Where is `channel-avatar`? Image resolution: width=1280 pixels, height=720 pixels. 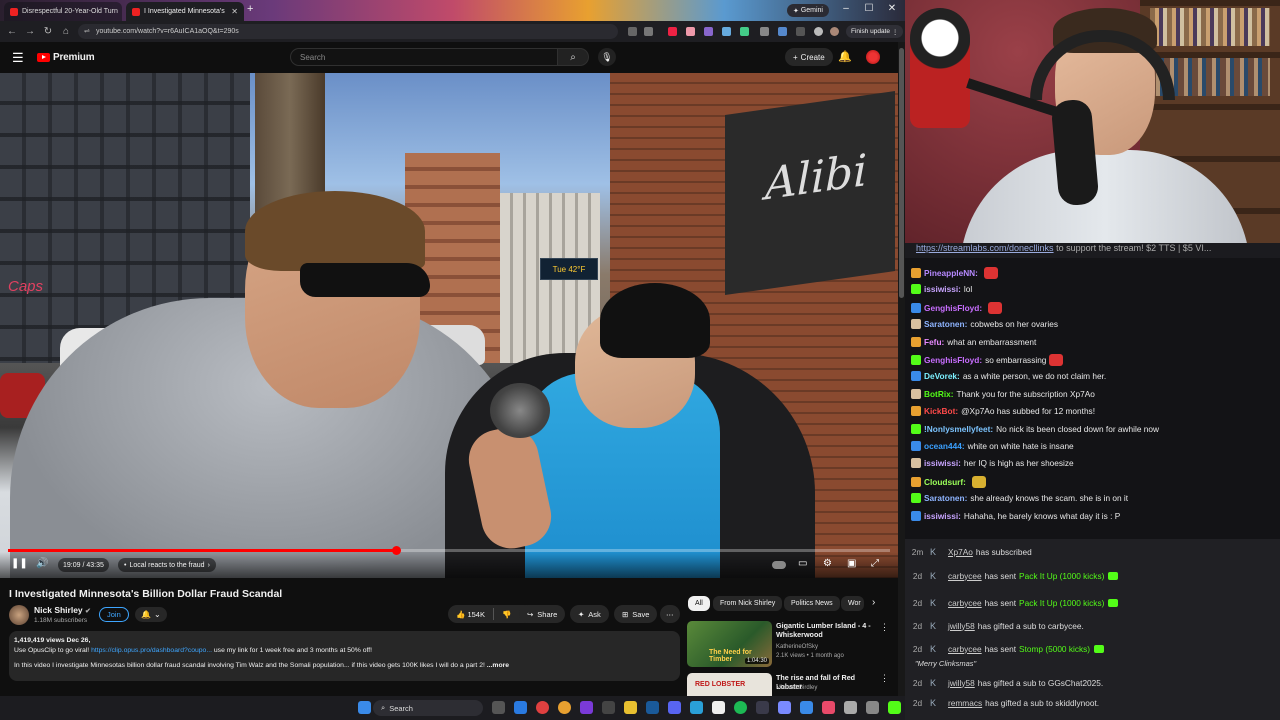
channel-avatar is located at coordinates (19, 615).